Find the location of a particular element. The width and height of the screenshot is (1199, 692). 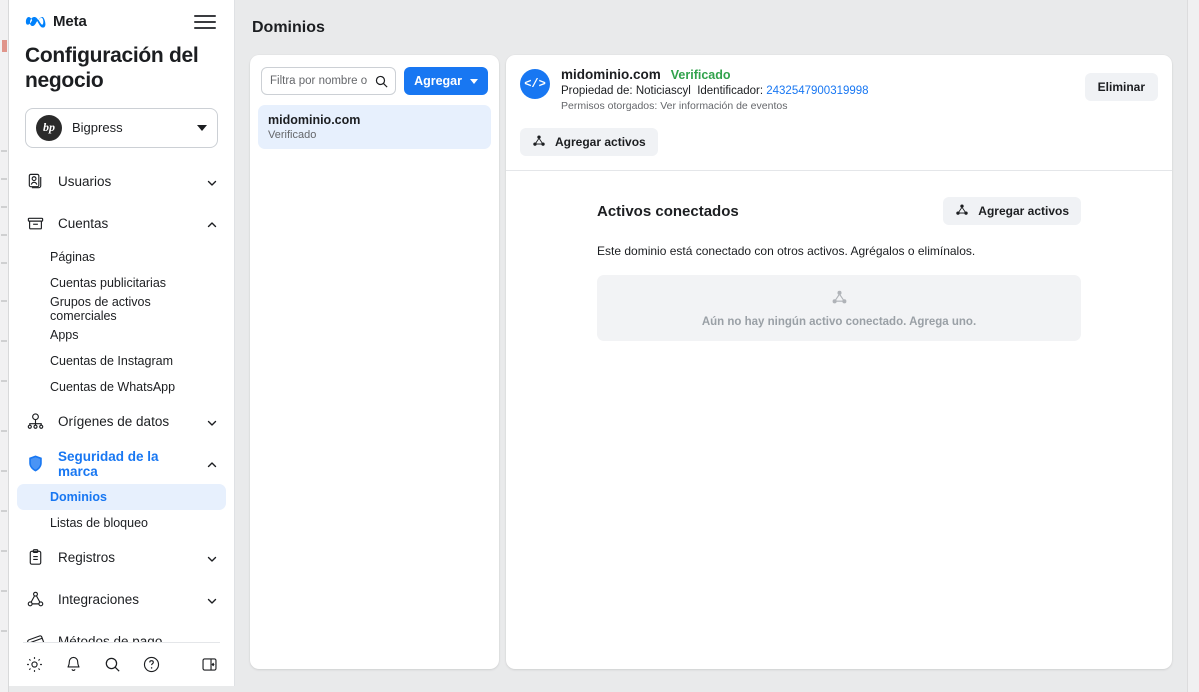

owner-label: Propiedad de: is located at coordinates (597, 91).